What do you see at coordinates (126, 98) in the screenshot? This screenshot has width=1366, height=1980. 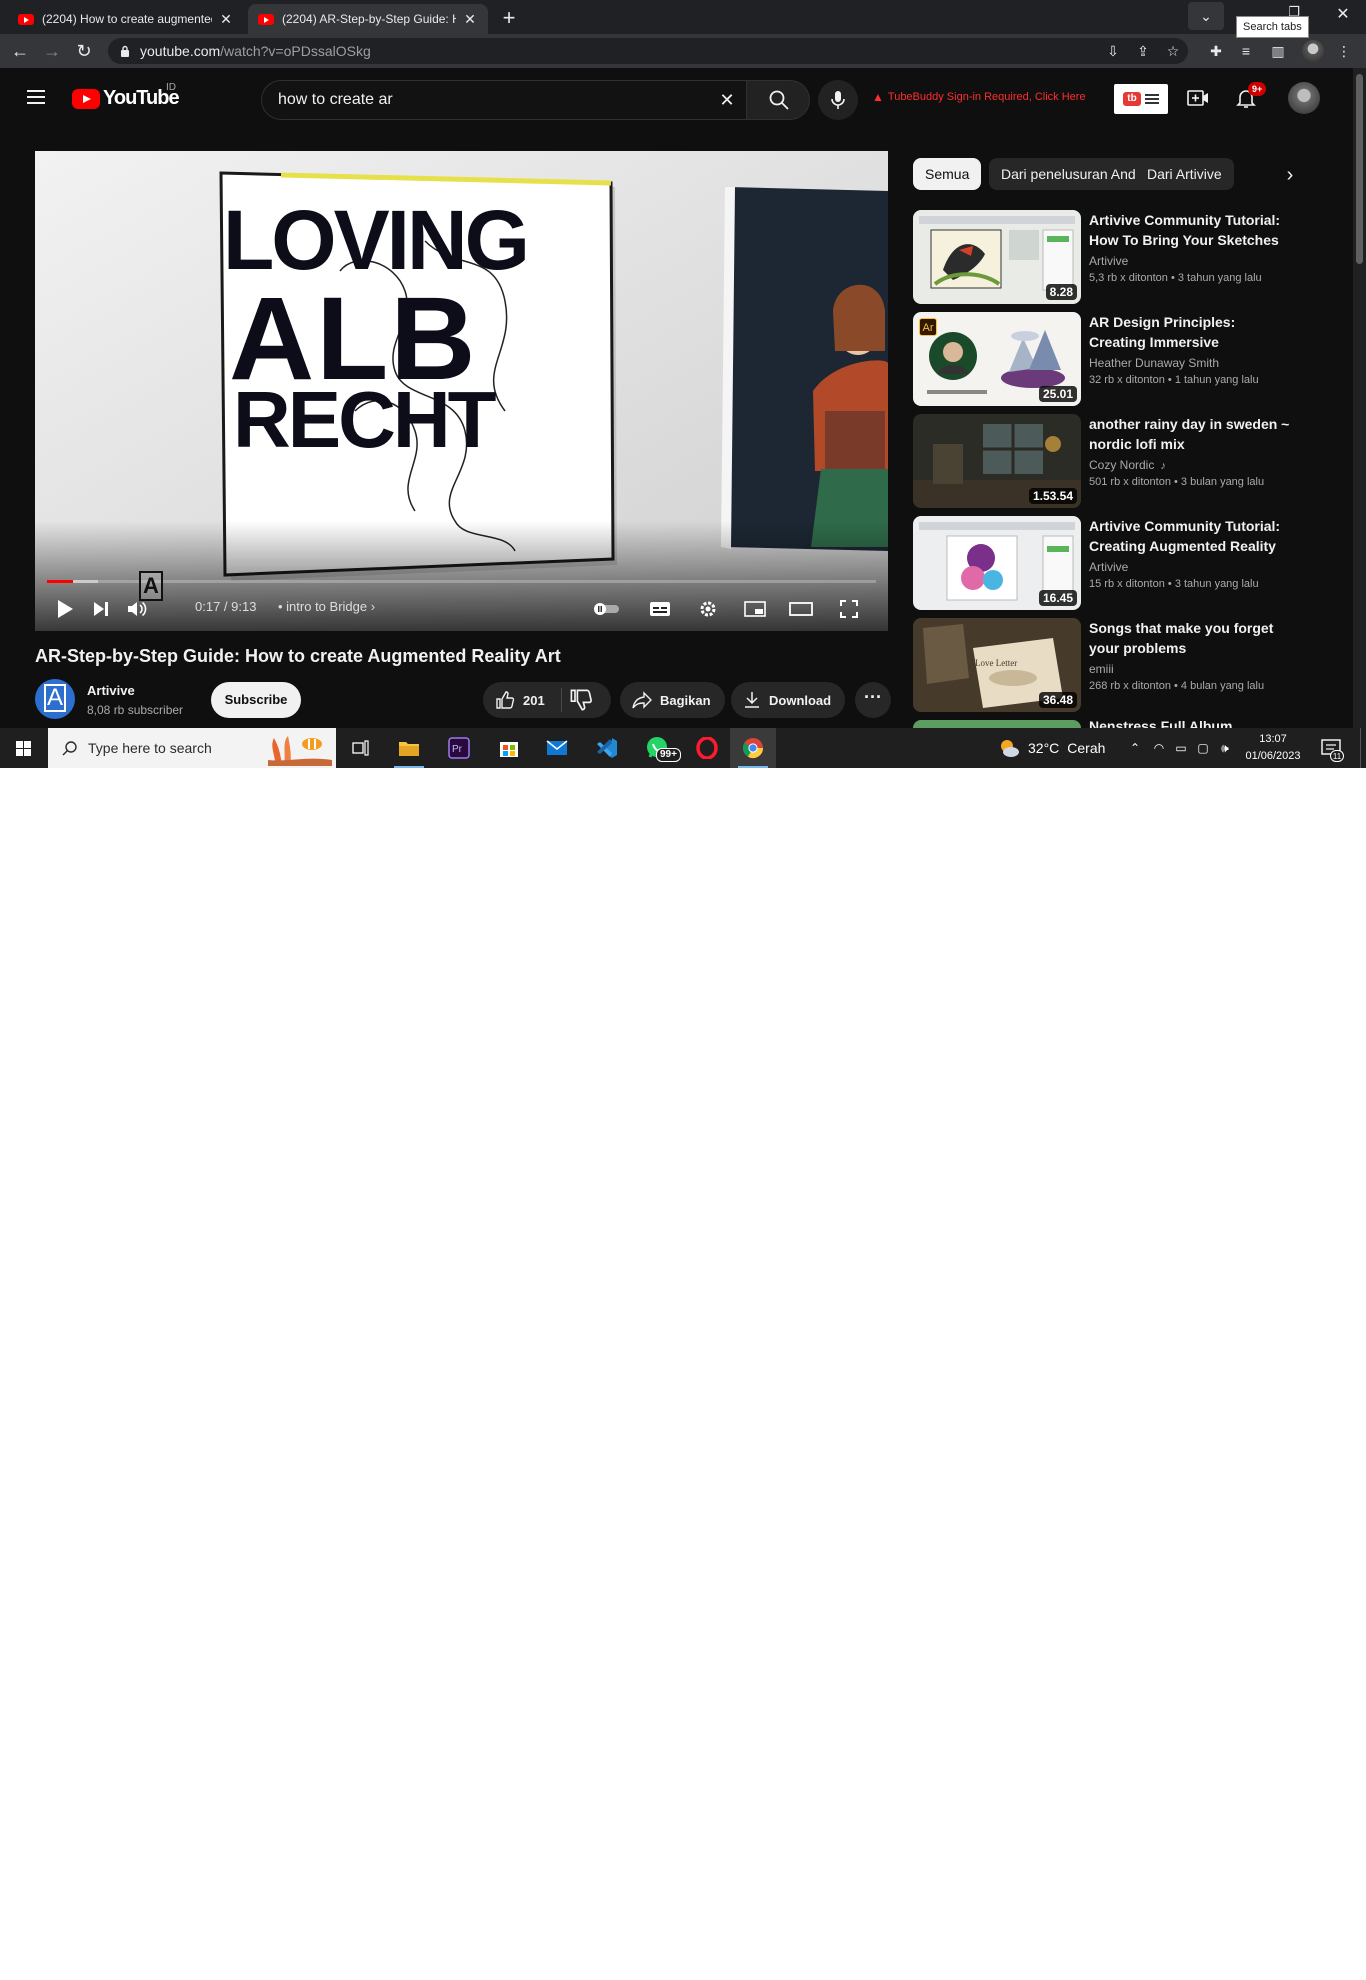 I see `youtube-logo: YouTube` at bounding box center [126, 98].